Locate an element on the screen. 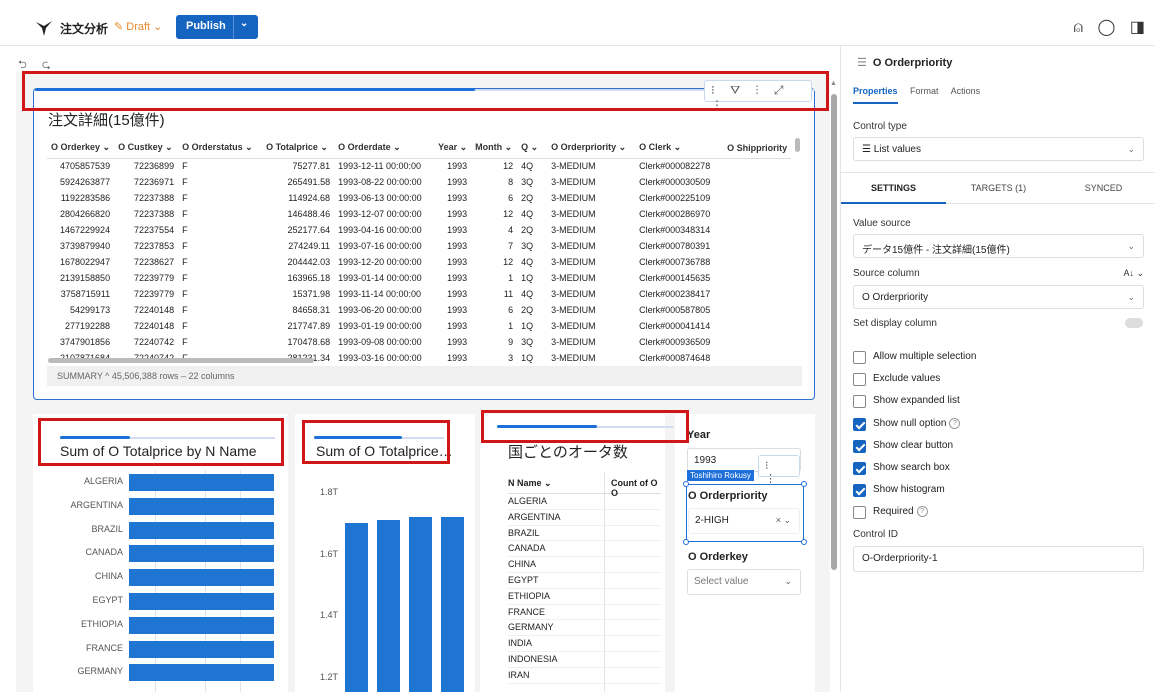 The image size is (1155, 692). hbar-category-label: GERMANY is located at coordinates (100, 671).